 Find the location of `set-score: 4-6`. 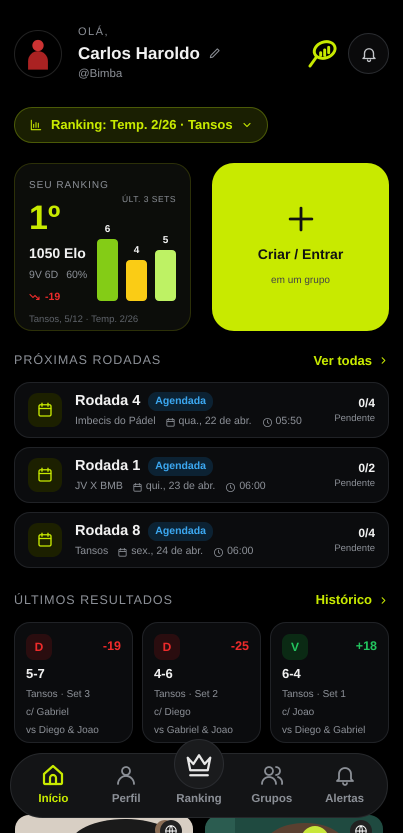

set-score: 4-6 is located at coordinates (164, 673).